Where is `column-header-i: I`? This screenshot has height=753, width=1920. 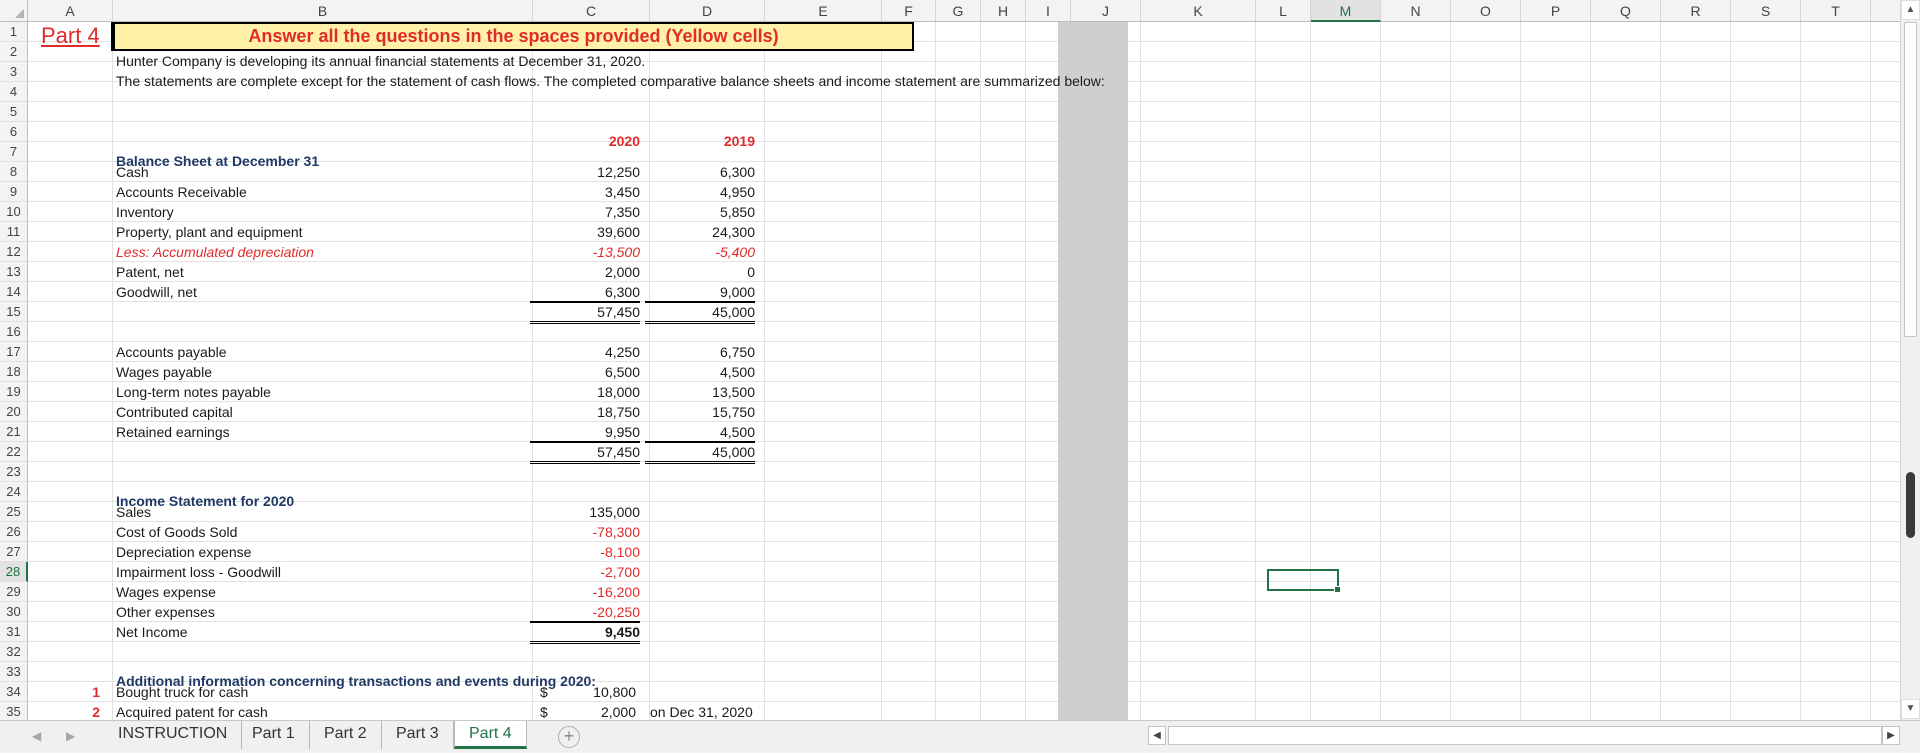
column-header-i: I is located at coordinates (1048, 11).